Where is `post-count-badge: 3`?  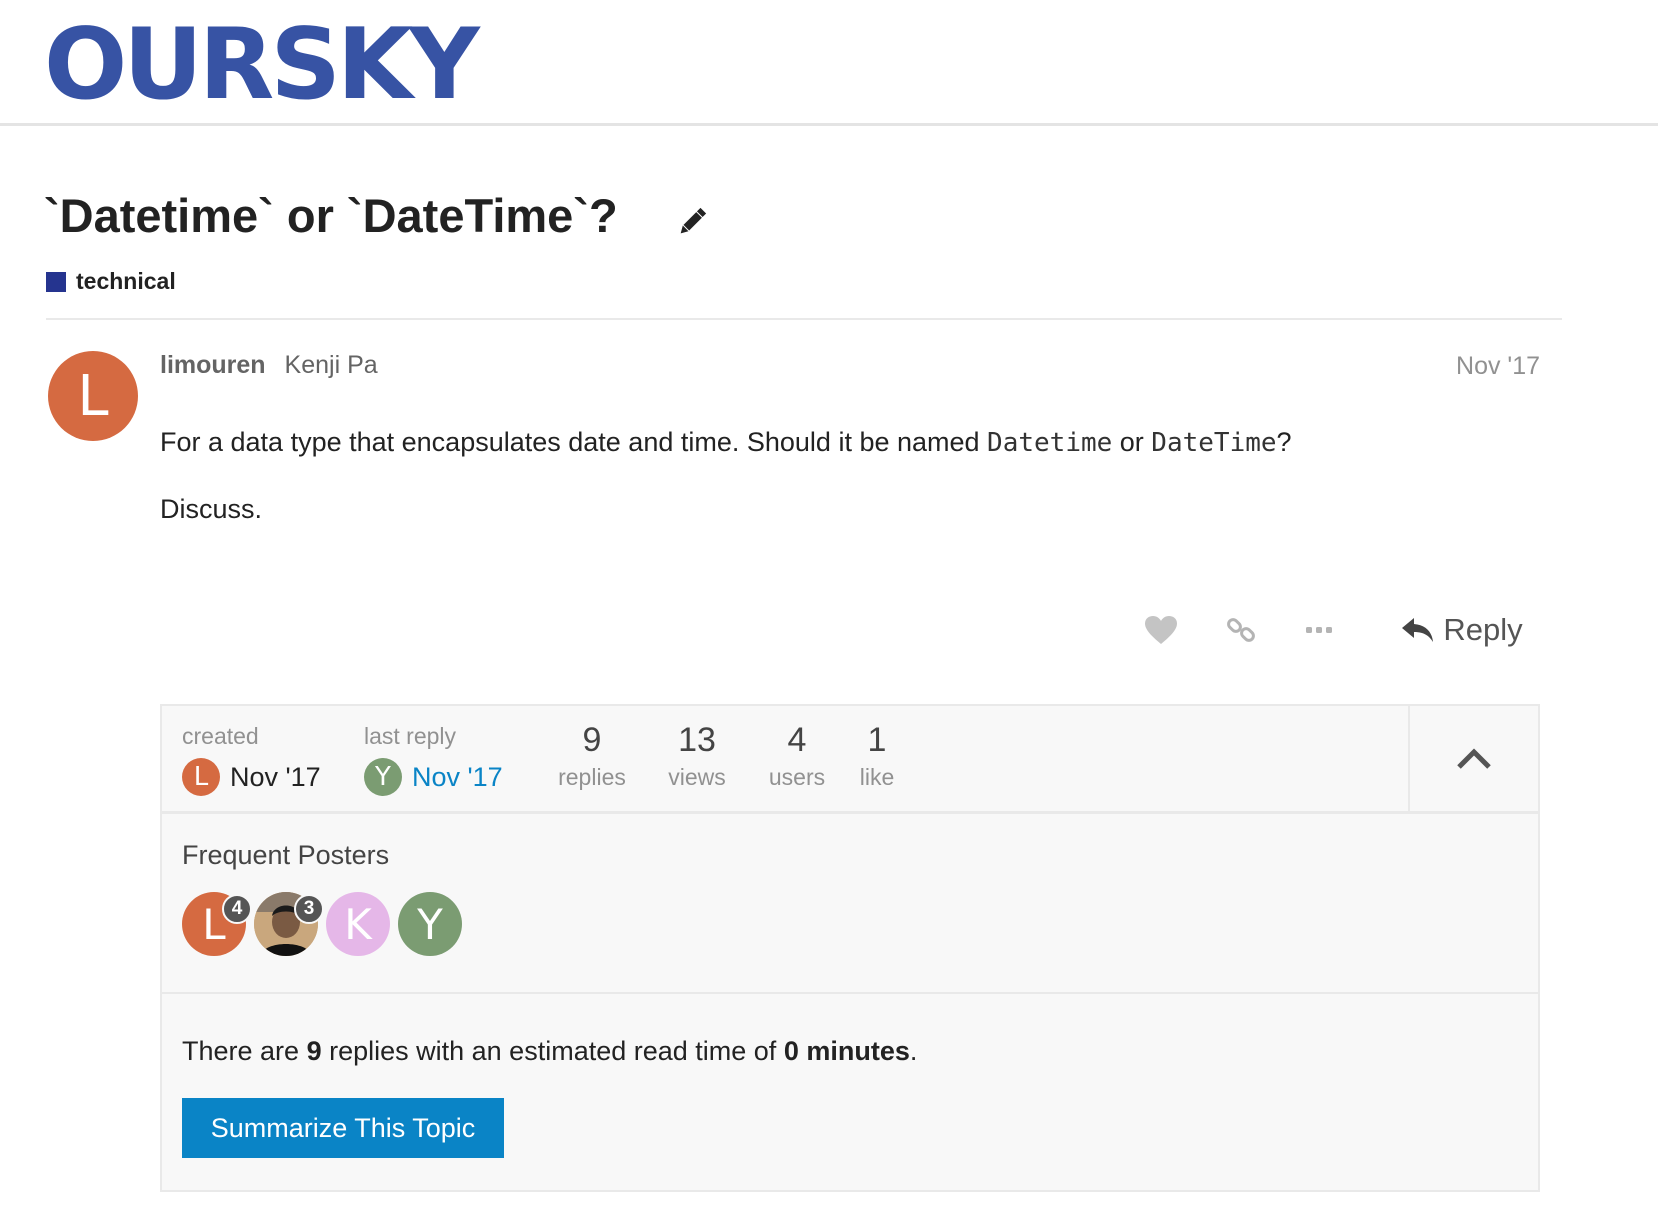 post-count-badge: 3 is located at coordinates (309, 909).